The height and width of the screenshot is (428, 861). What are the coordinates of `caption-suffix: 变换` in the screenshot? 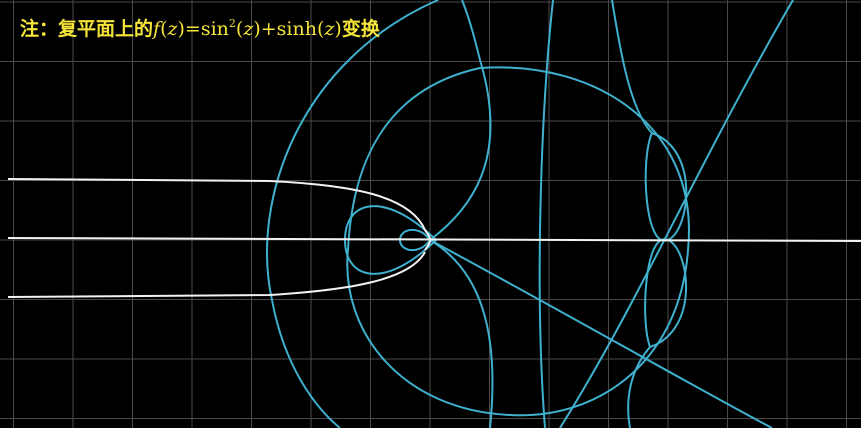 It's located at (360, 29).